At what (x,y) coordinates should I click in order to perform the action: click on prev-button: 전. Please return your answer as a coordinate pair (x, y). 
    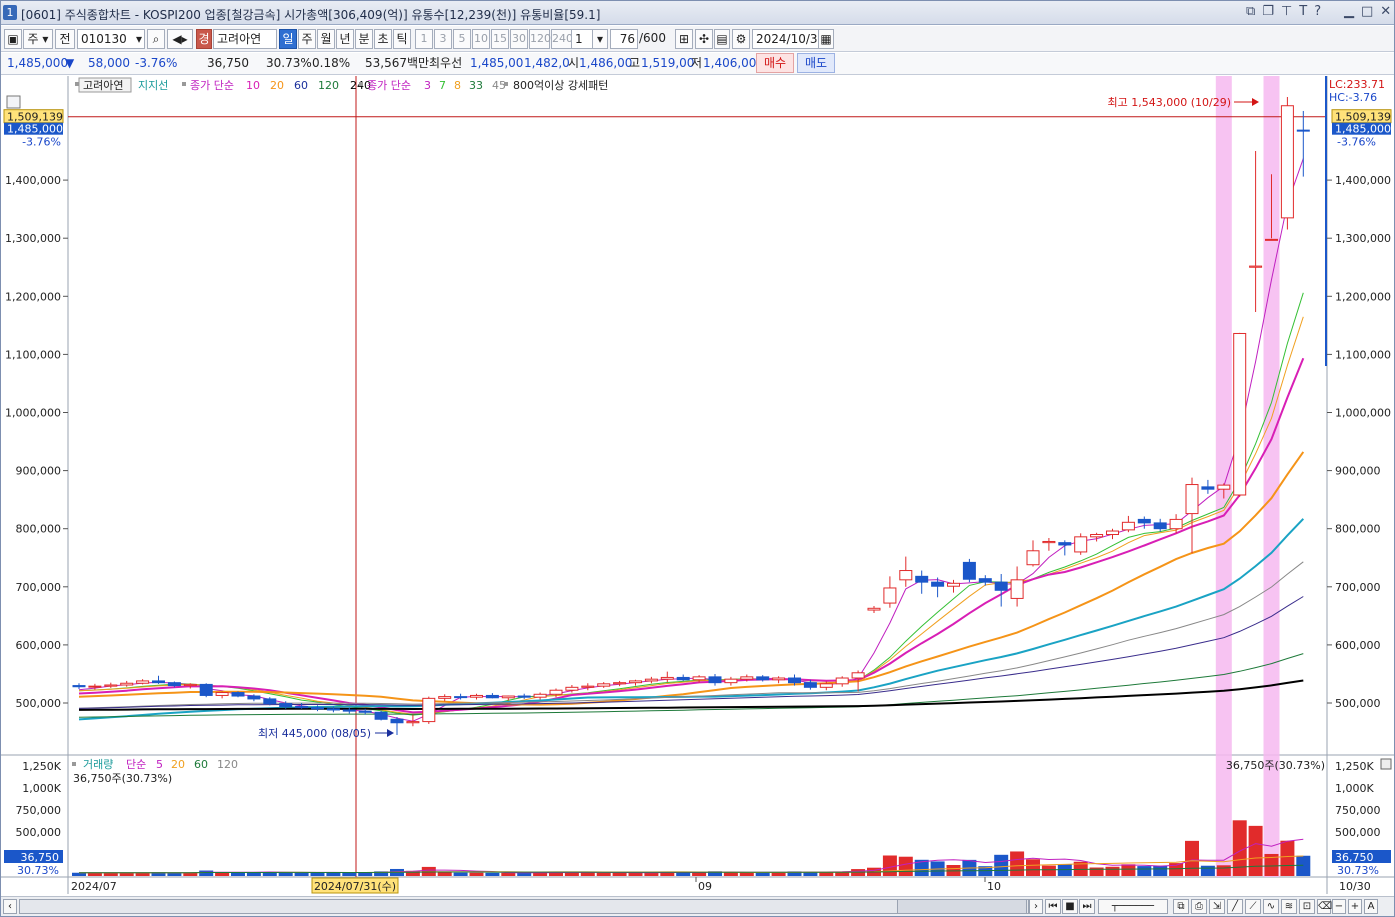
    Looking at the image, I should click on (65, 39).